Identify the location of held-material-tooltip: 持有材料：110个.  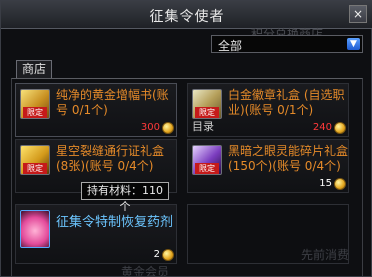
(125, 197).